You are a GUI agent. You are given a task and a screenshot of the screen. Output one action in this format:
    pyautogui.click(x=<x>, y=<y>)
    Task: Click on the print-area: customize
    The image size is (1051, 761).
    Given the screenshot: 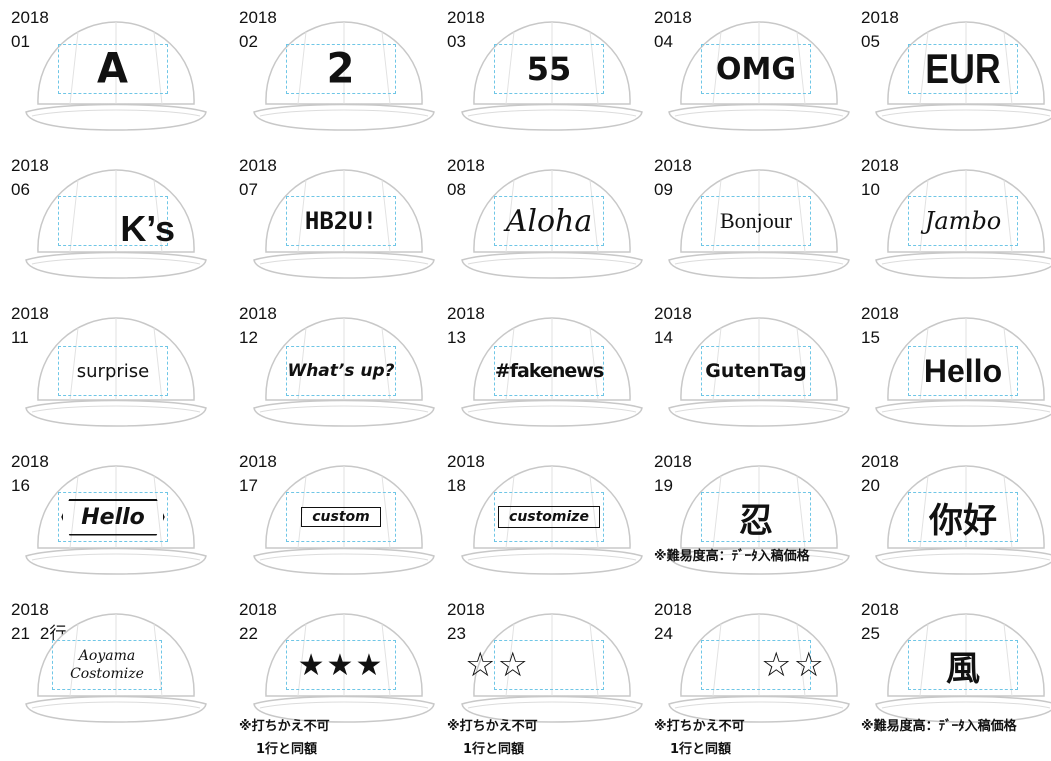 What is the action you would take?
    pyautogui.click(x=549, y=517)
    